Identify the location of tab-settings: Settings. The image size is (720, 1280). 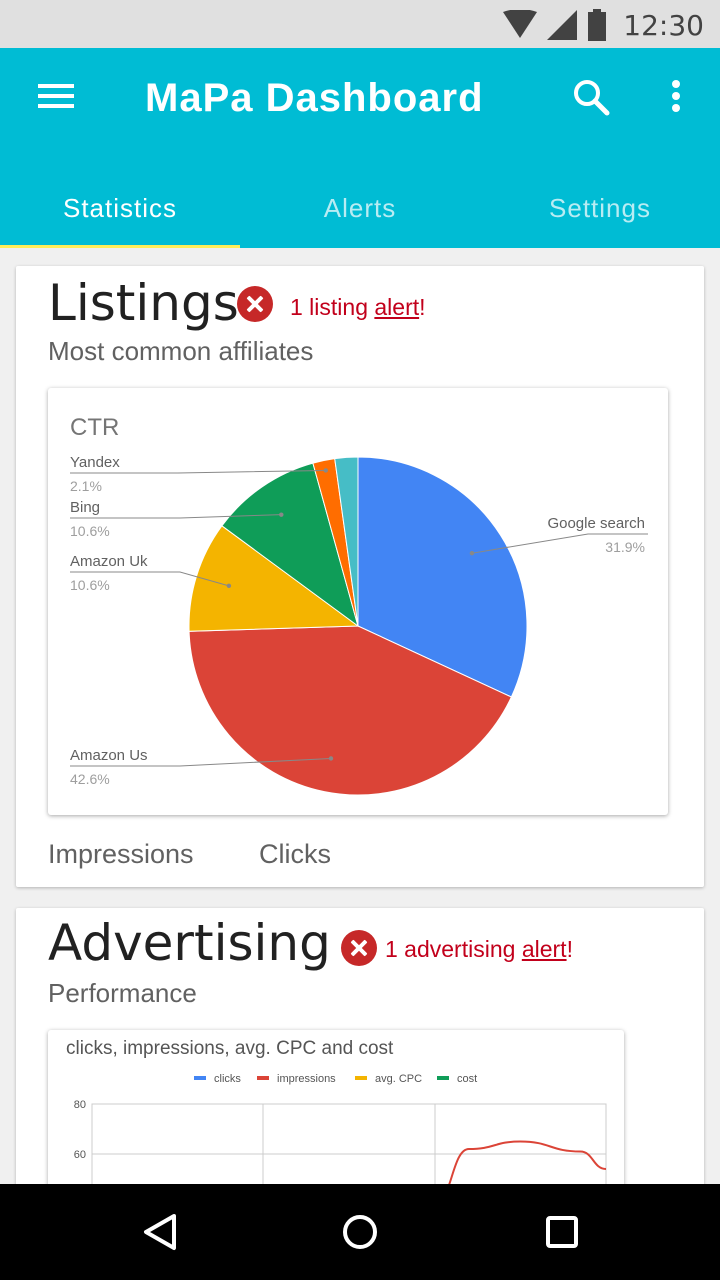
(600, 208).